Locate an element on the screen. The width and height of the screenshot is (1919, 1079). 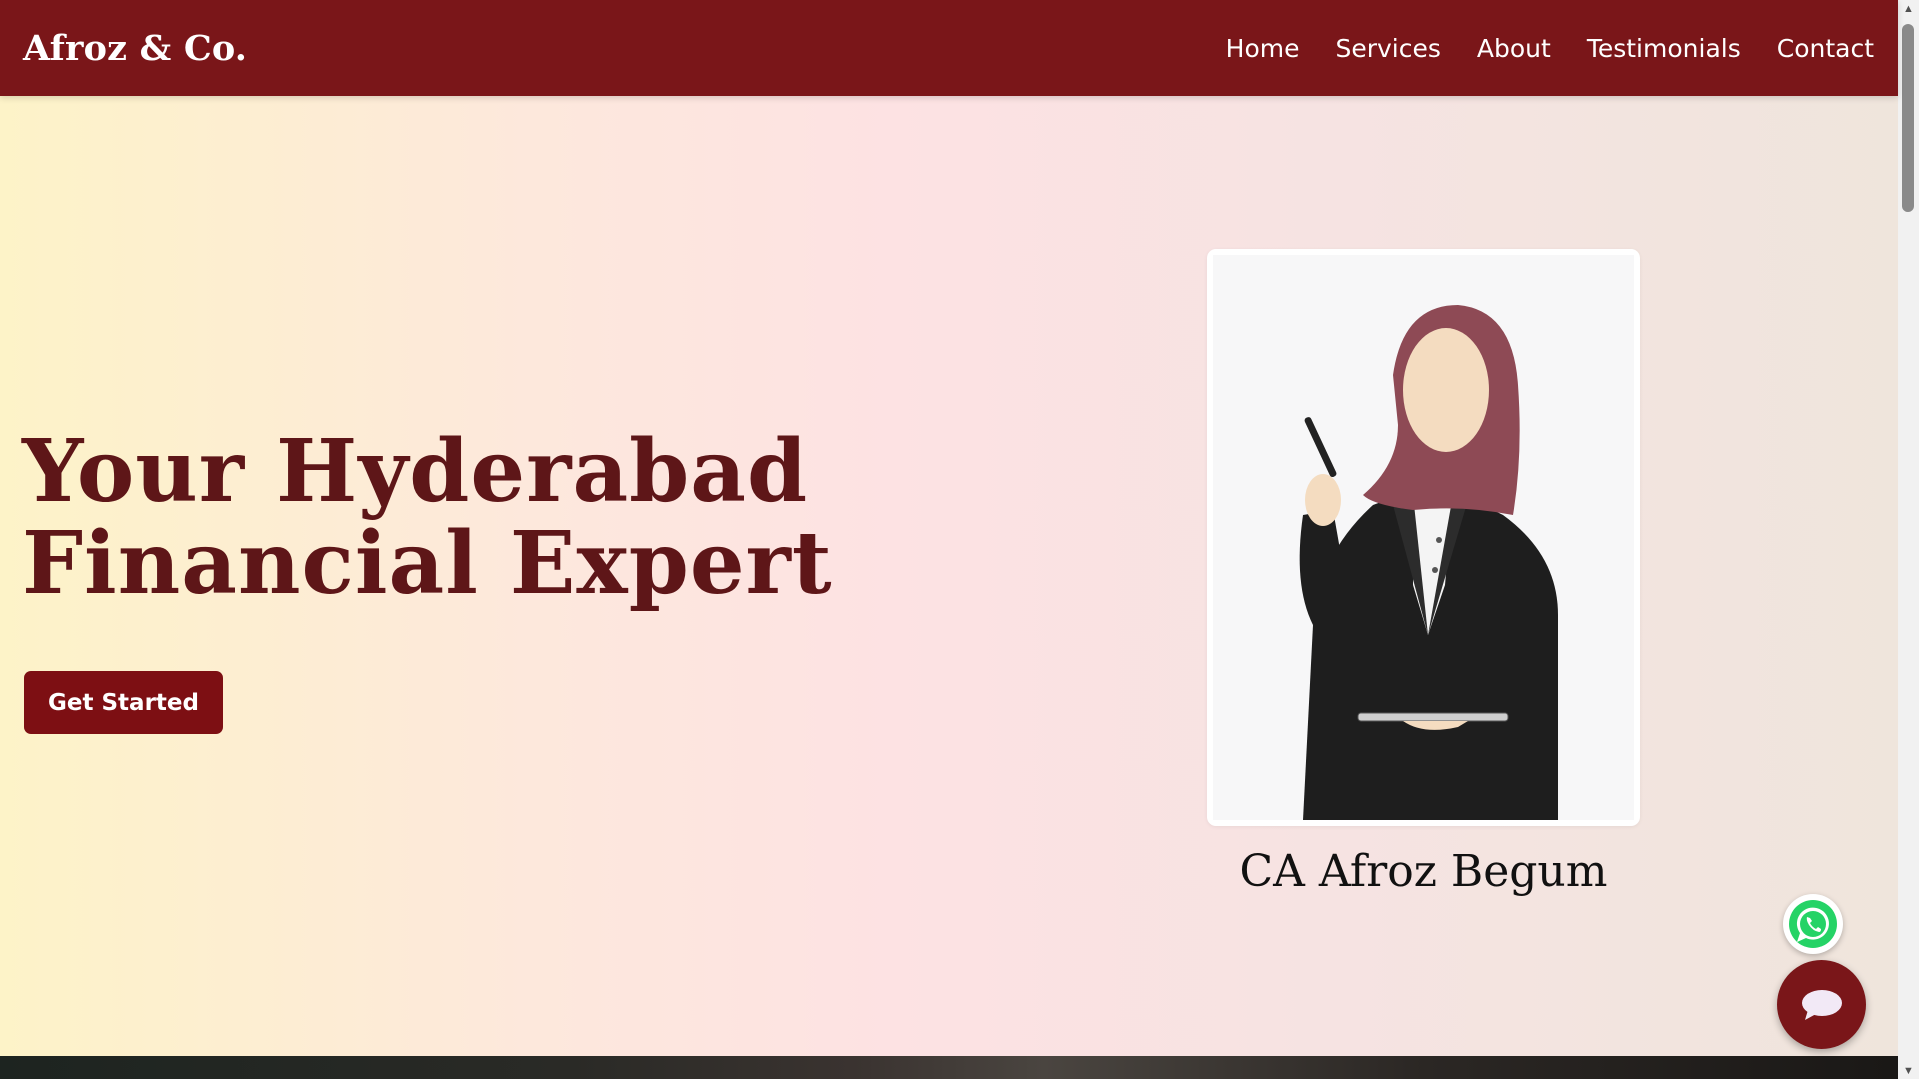
scroll-up-arrow-icon: ▲ is located at coordinates (1908, 8).